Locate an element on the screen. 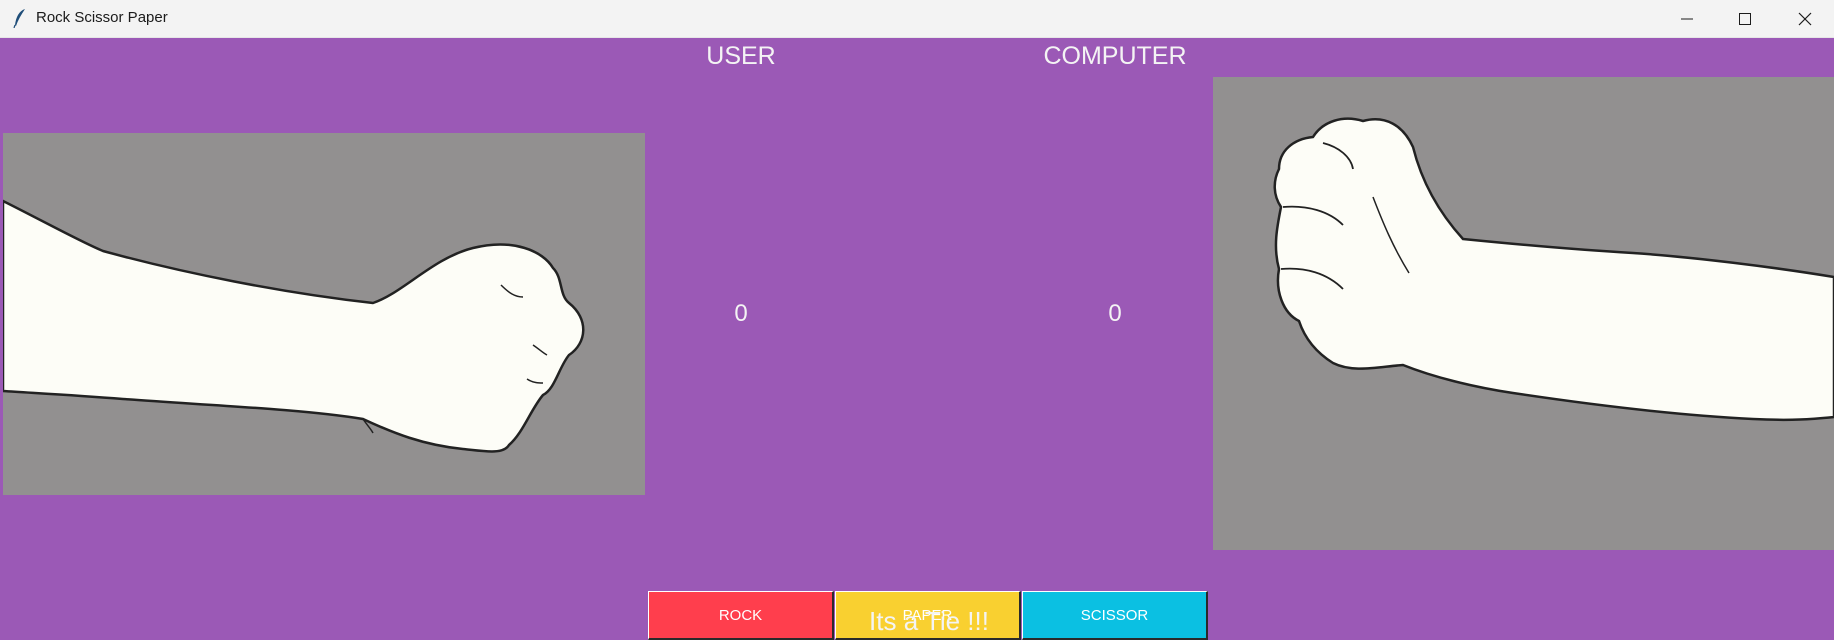 This screenshot has height=640, width=1834. minimize-button is located at coordinates (1687, 18).